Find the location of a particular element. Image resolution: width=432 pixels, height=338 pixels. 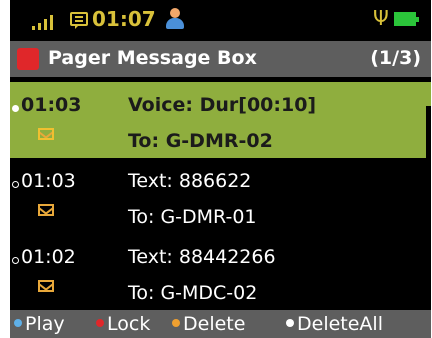

play-softkey: Play is located at coordinates (39, 324).